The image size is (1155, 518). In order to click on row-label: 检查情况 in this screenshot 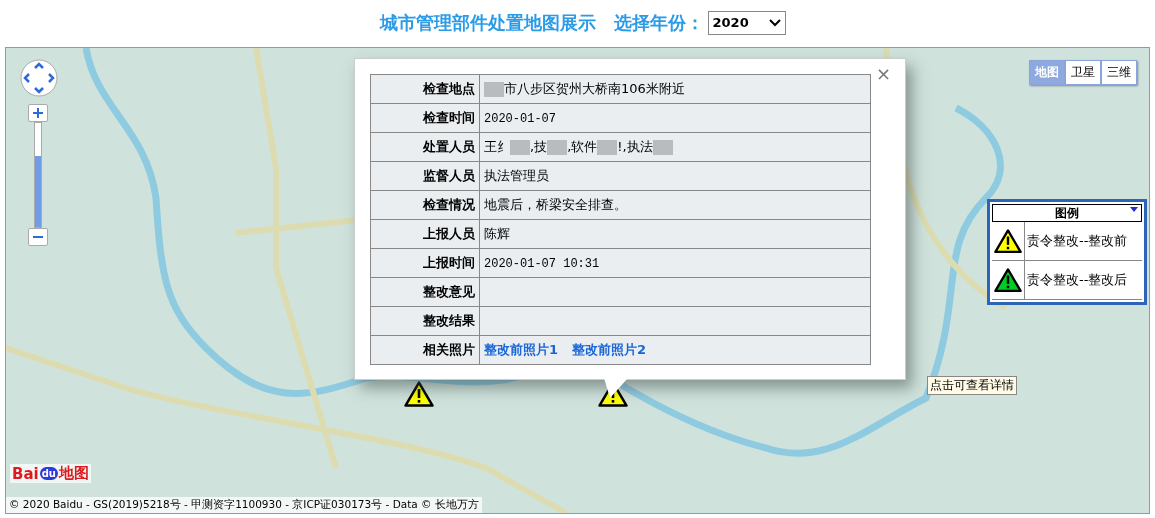, I will do `click(425, 205)`.